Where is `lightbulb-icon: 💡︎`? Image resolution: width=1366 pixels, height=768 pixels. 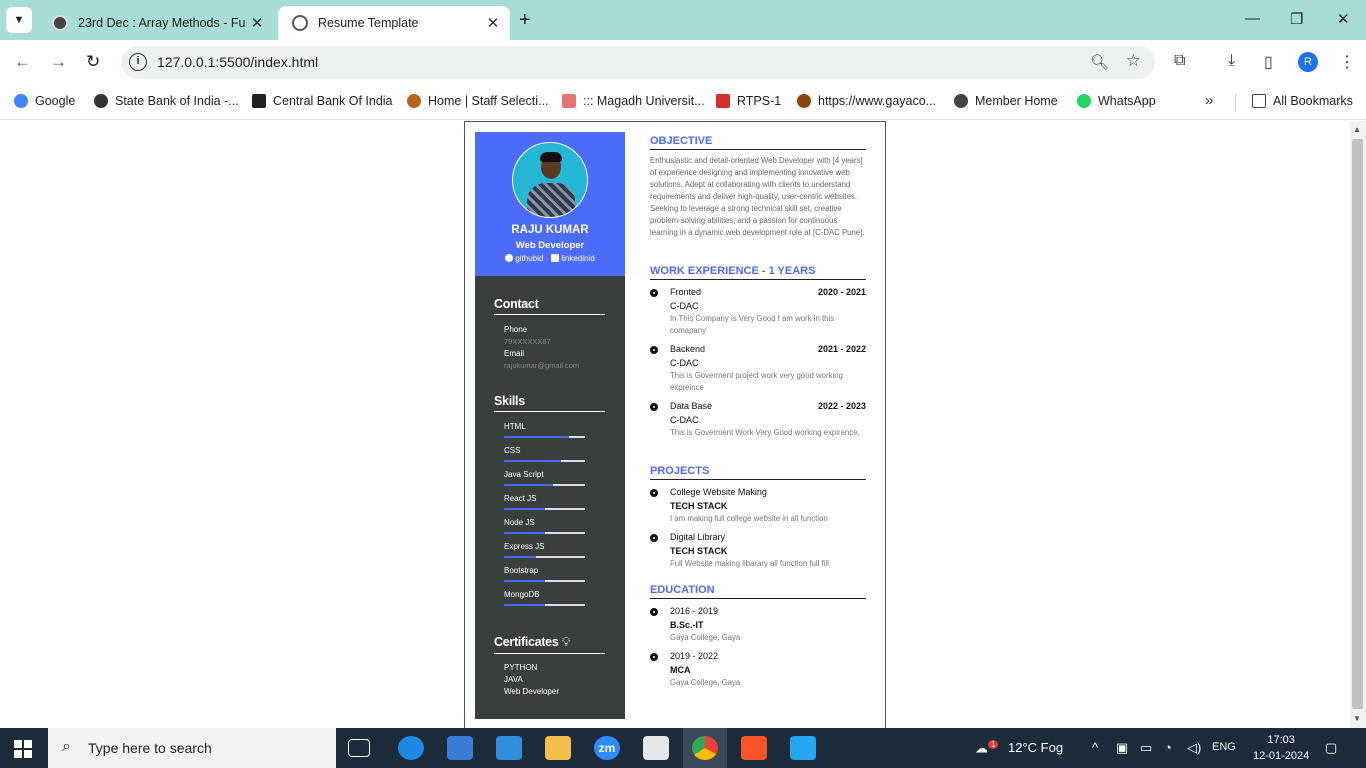 lightbulb-icon: 💡︎ is located at coordinates (566, 642).